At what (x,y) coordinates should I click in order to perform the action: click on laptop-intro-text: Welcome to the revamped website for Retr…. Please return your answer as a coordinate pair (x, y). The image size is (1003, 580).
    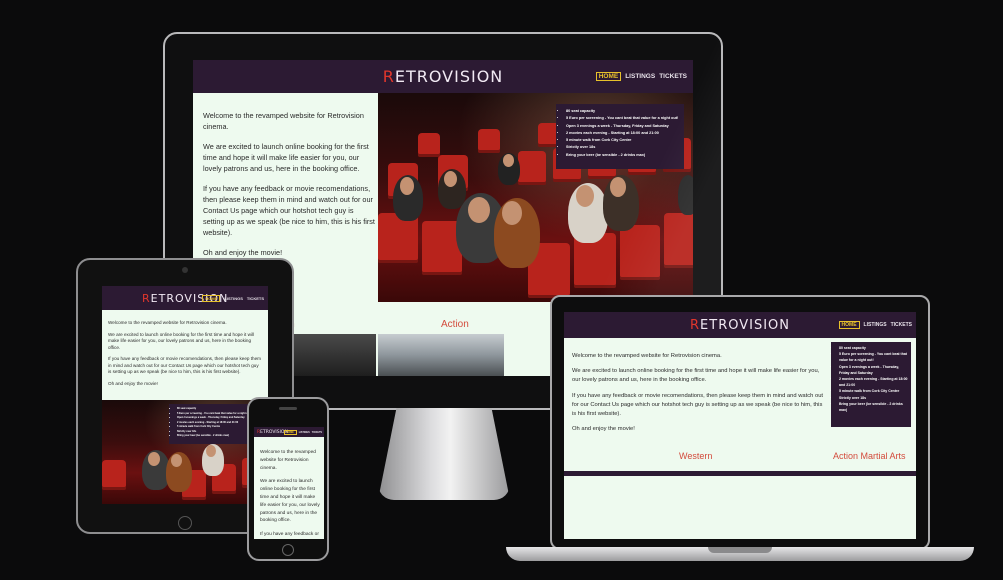
    Looking at the image, I should click on (698, 393).